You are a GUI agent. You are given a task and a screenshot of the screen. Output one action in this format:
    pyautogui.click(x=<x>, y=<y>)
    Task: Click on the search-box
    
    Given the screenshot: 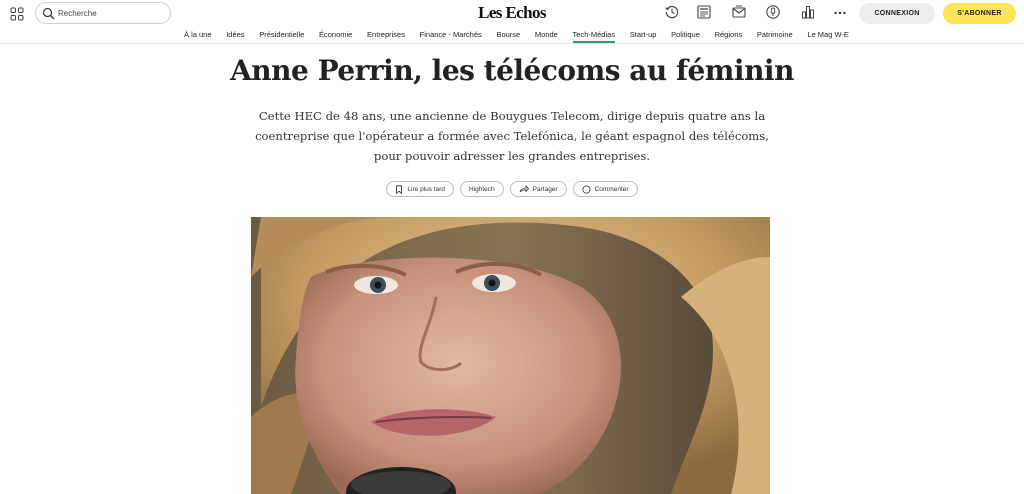 What is the action you would take?
    pyautogui.click(x=103, y=13)
    